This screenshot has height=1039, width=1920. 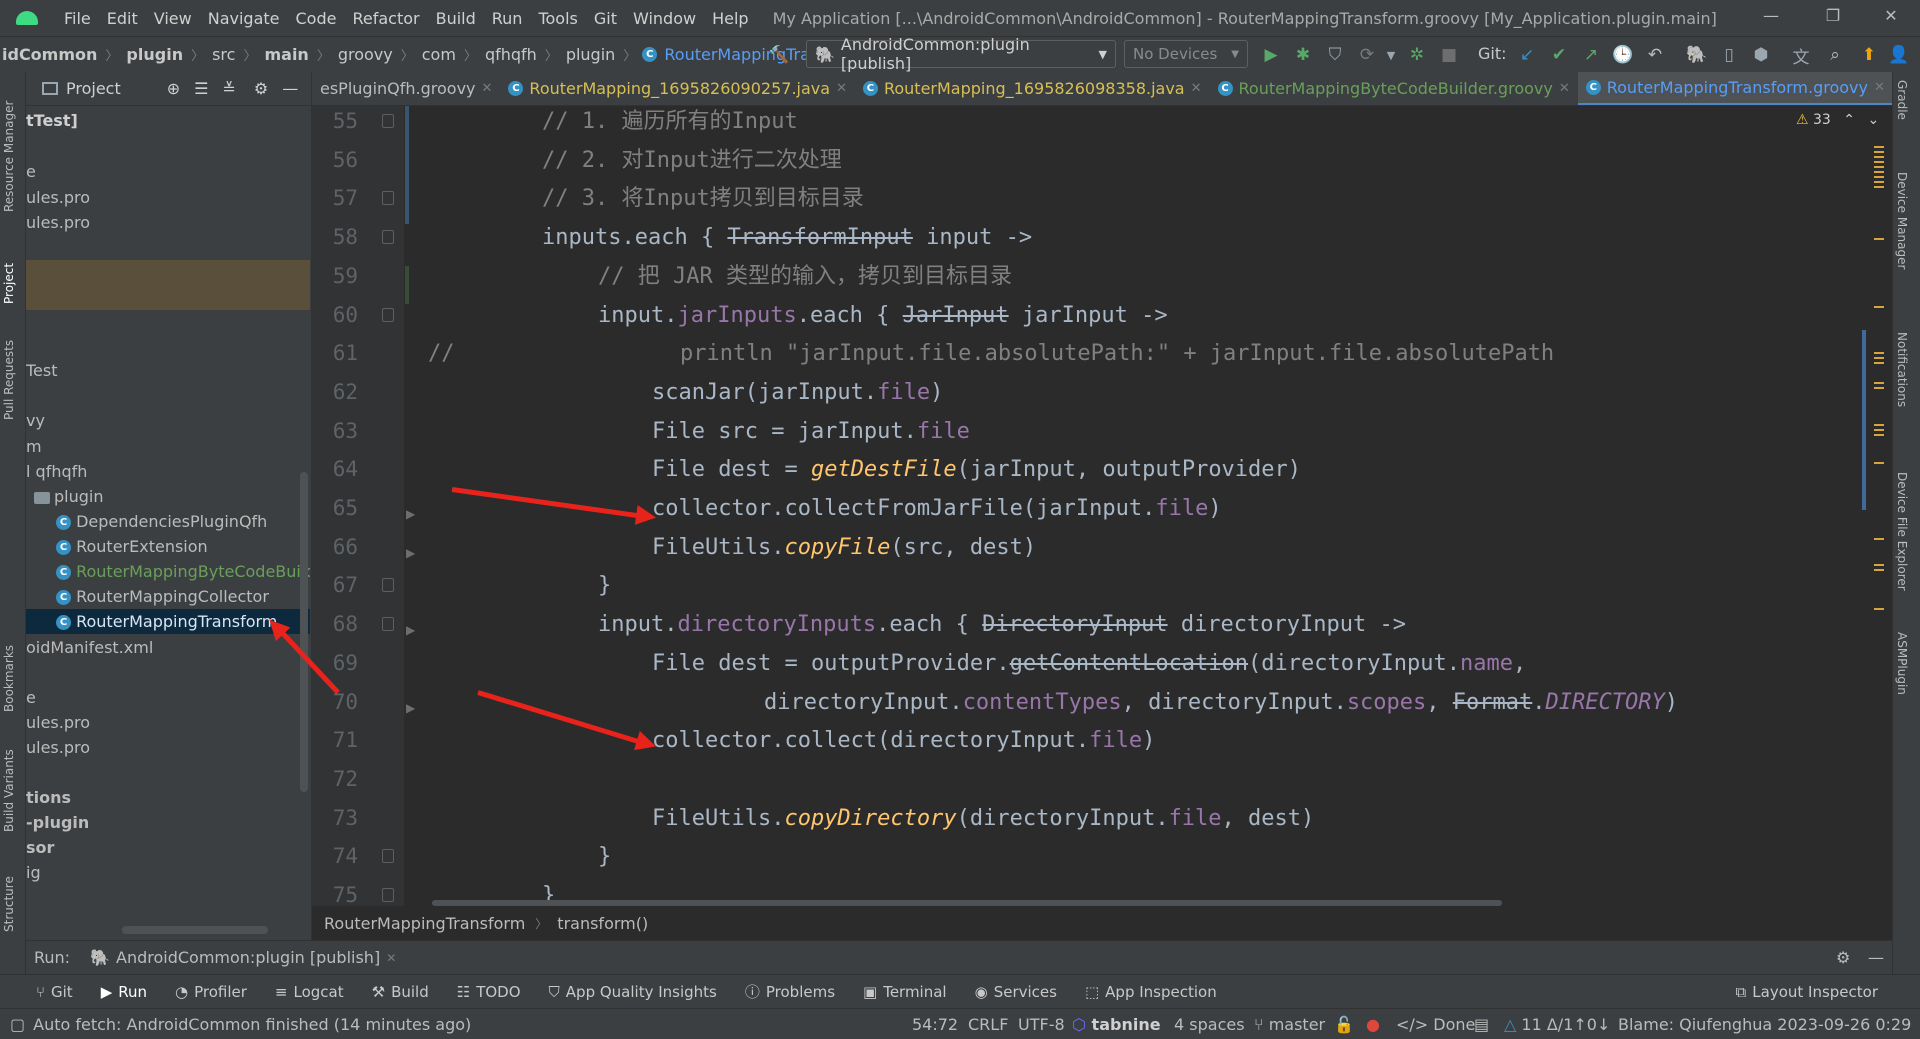 I want to click on vcs-change-marker, so click(x=407, y=285).